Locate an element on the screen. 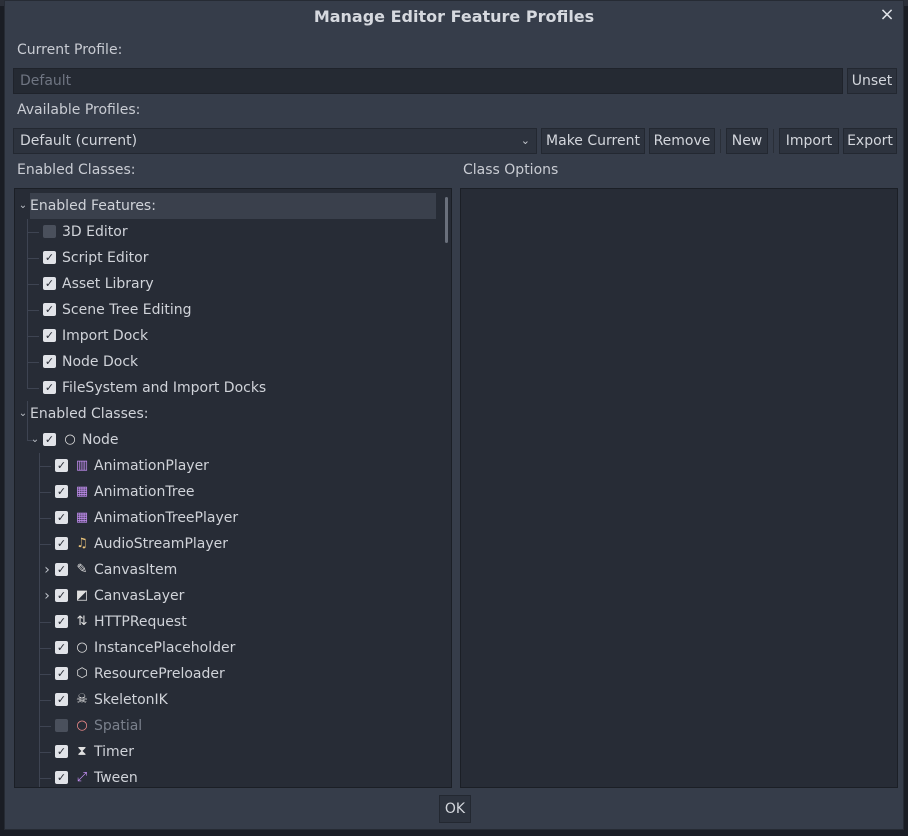 The image size is (908, 836). class-item-label: CanvasItem is located at coordinates (136, 570).